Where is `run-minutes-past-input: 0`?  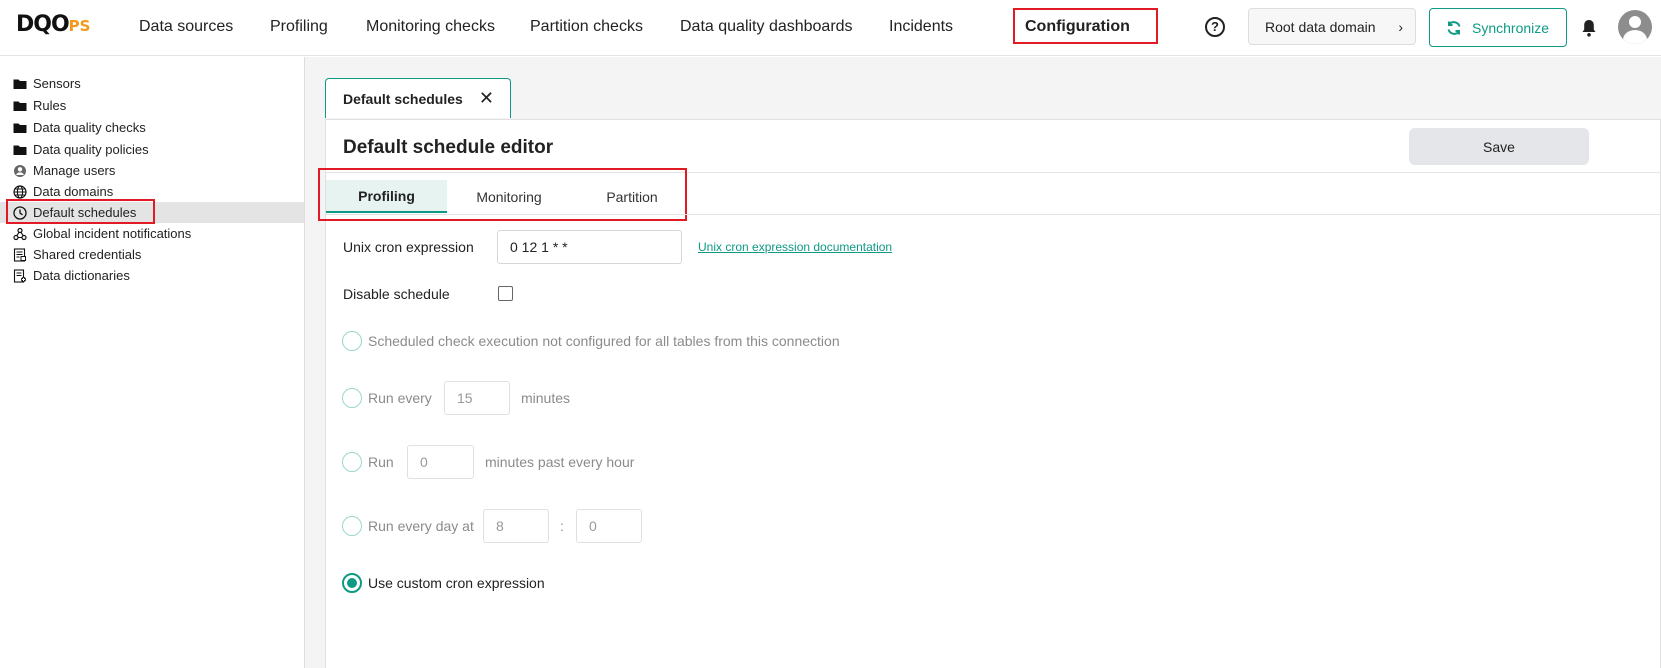
run-minutes-past-input: 0 is located at coordinates (440, 462).